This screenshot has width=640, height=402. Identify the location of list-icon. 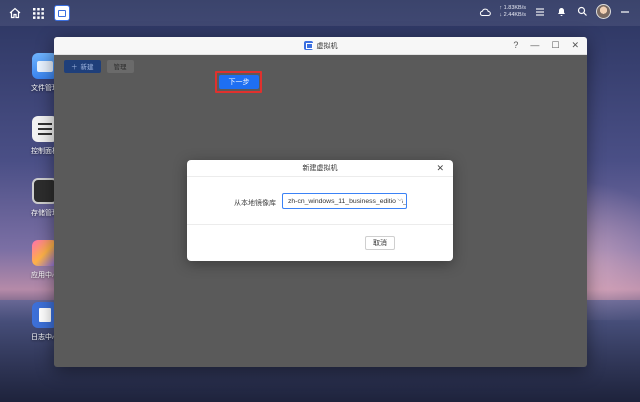
(540, 12).